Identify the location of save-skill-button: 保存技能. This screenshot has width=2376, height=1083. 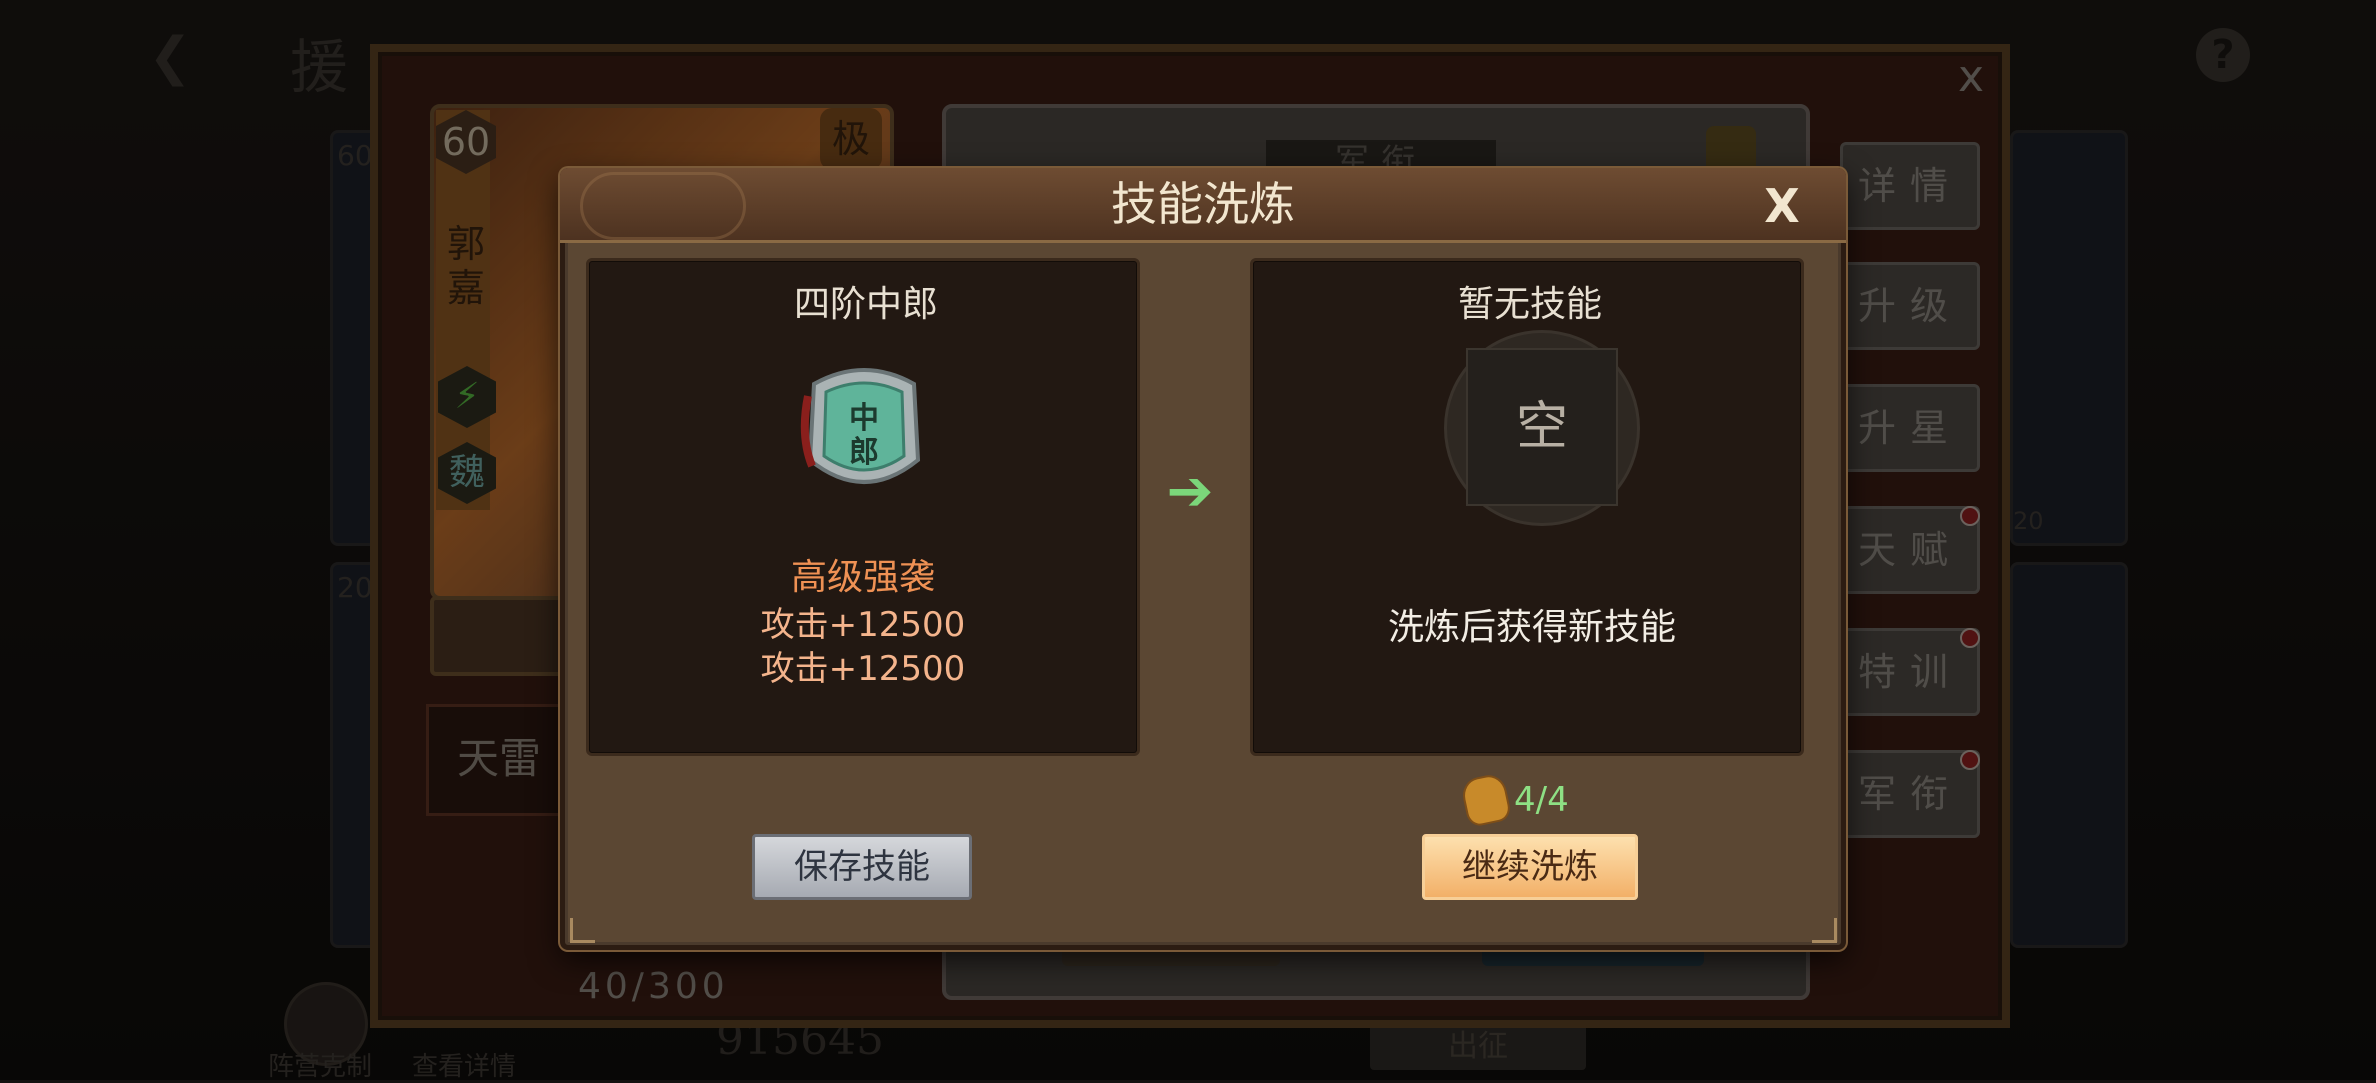
(862, 867).